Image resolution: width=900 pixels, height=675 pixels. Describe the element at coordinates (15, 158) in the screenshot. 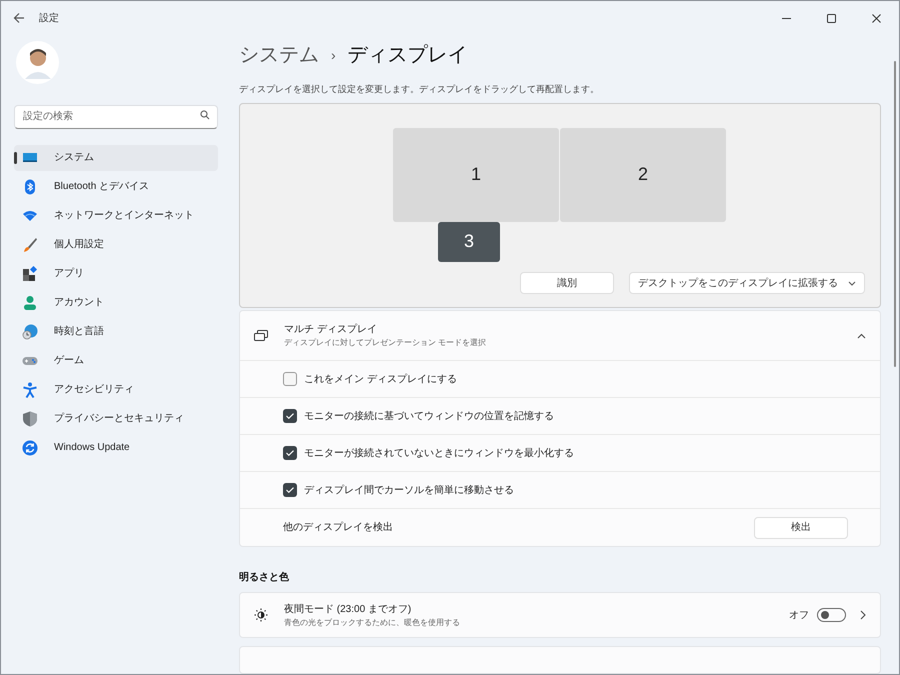

I see `selection-indicator` at that location.